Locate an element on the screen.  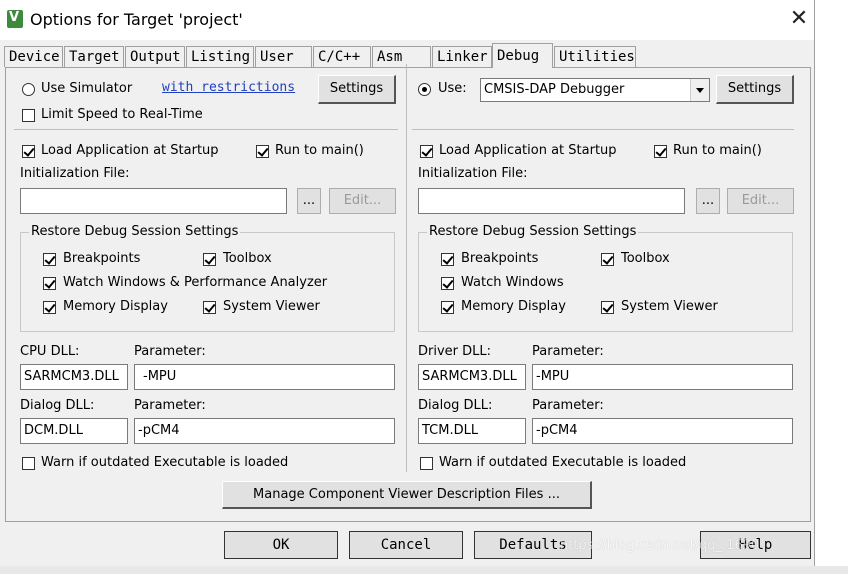
use-simulator-radio is located at coordinates (28, 89).